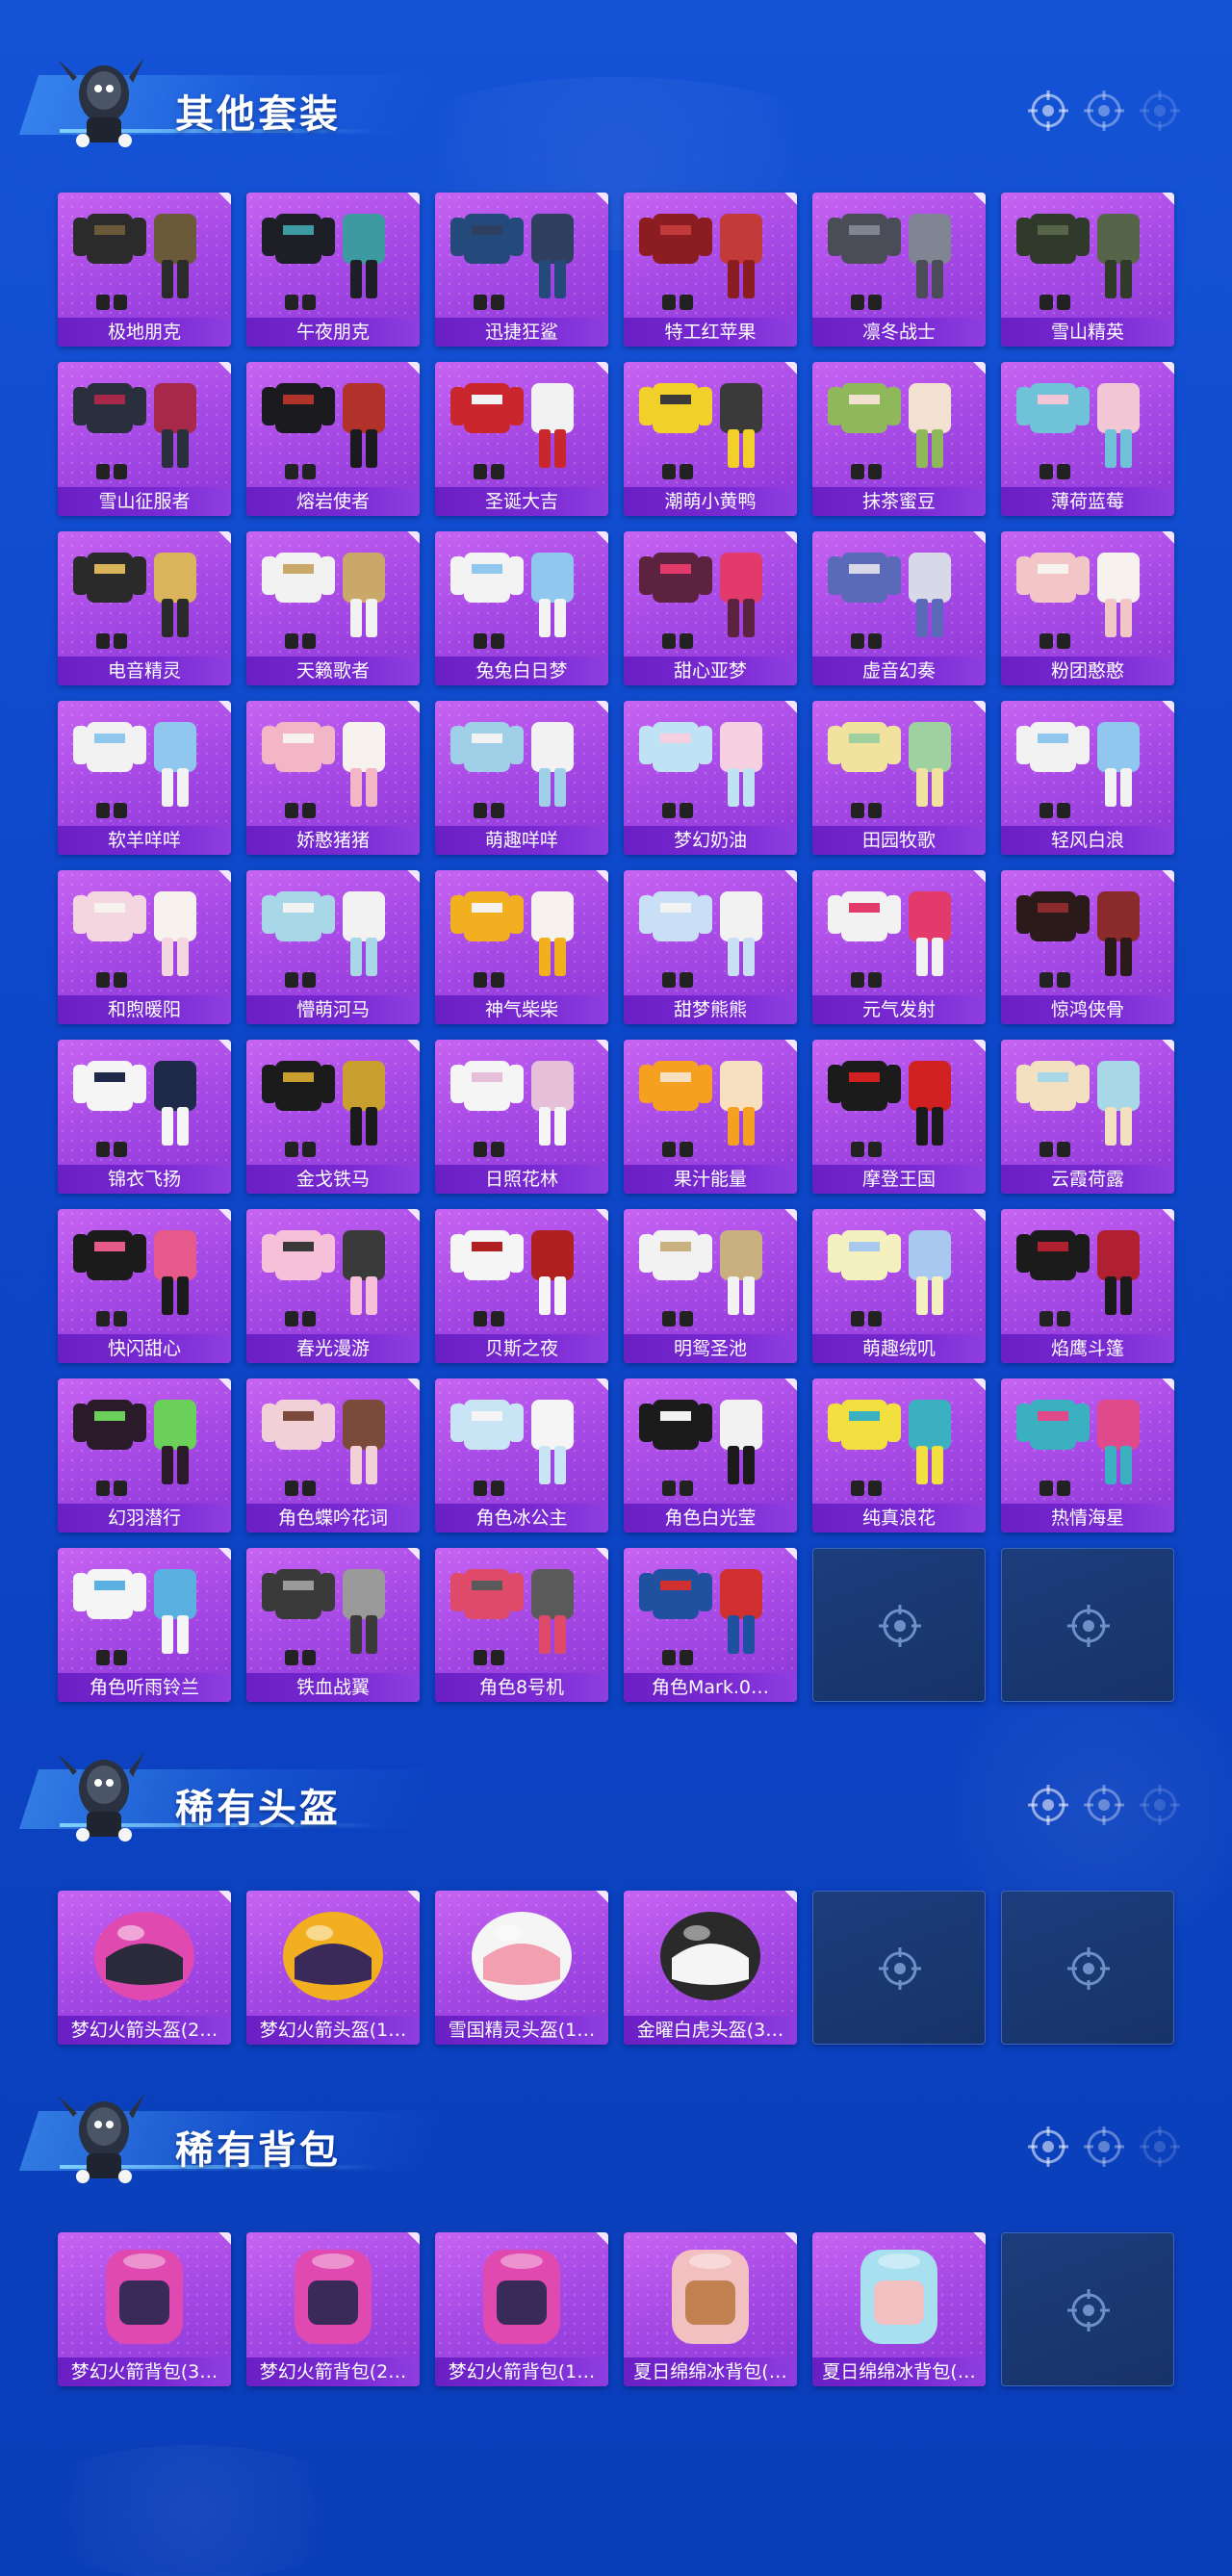  What do you see at coordinates (710, 608) in the screenshot?
I see `item-card: 甜心亚梦` at bounding box center [710, 608].